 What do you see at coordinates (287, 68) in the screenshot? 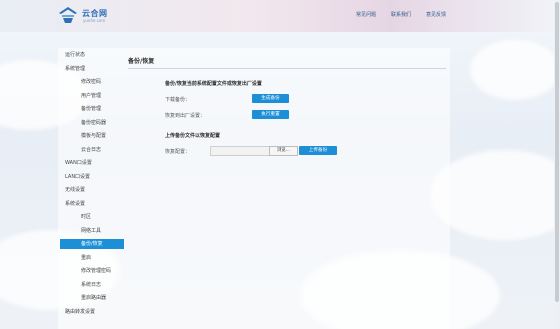
I see `title-divider` at bounding box center [287, 68].